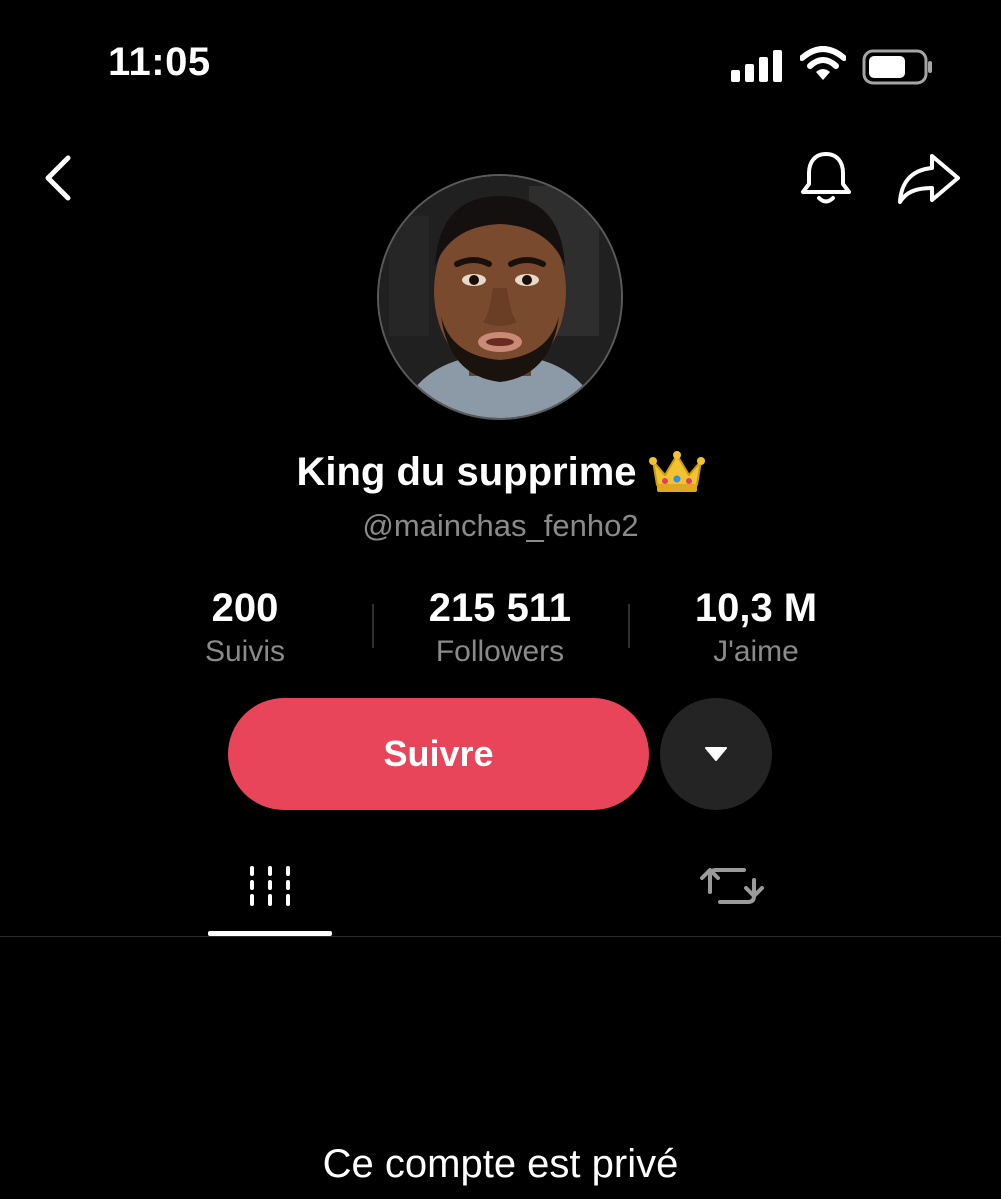 Image resolution: width=1001 pixels, height=1199 pixels. Describe the element at coordinates (500, 1164) in the screenshot. I see `private-account-notice: Ce compte est privé` at that location.